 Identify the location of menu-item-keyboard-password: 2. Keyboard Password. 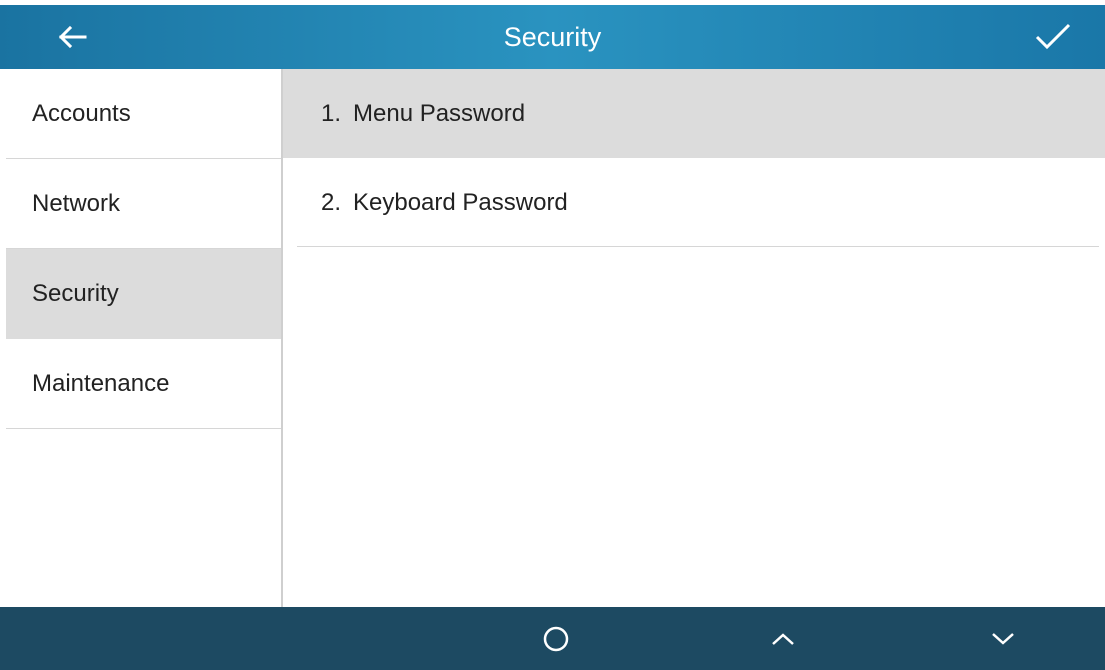
(698, 202).